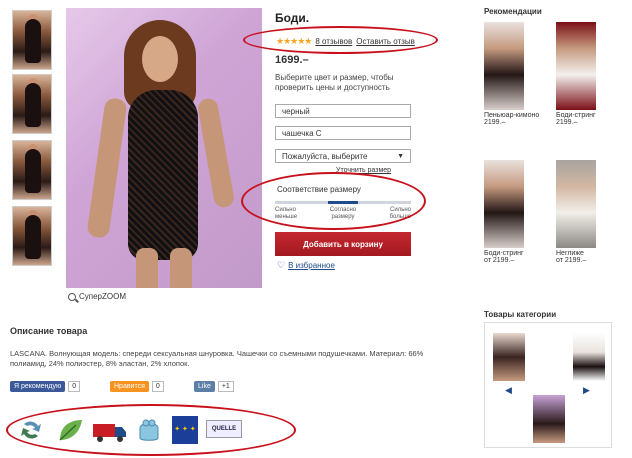  Describe the element at coordinates (103, 296) in the screenshot. I see `super-zoom-label: СуперZOOM` at that location.